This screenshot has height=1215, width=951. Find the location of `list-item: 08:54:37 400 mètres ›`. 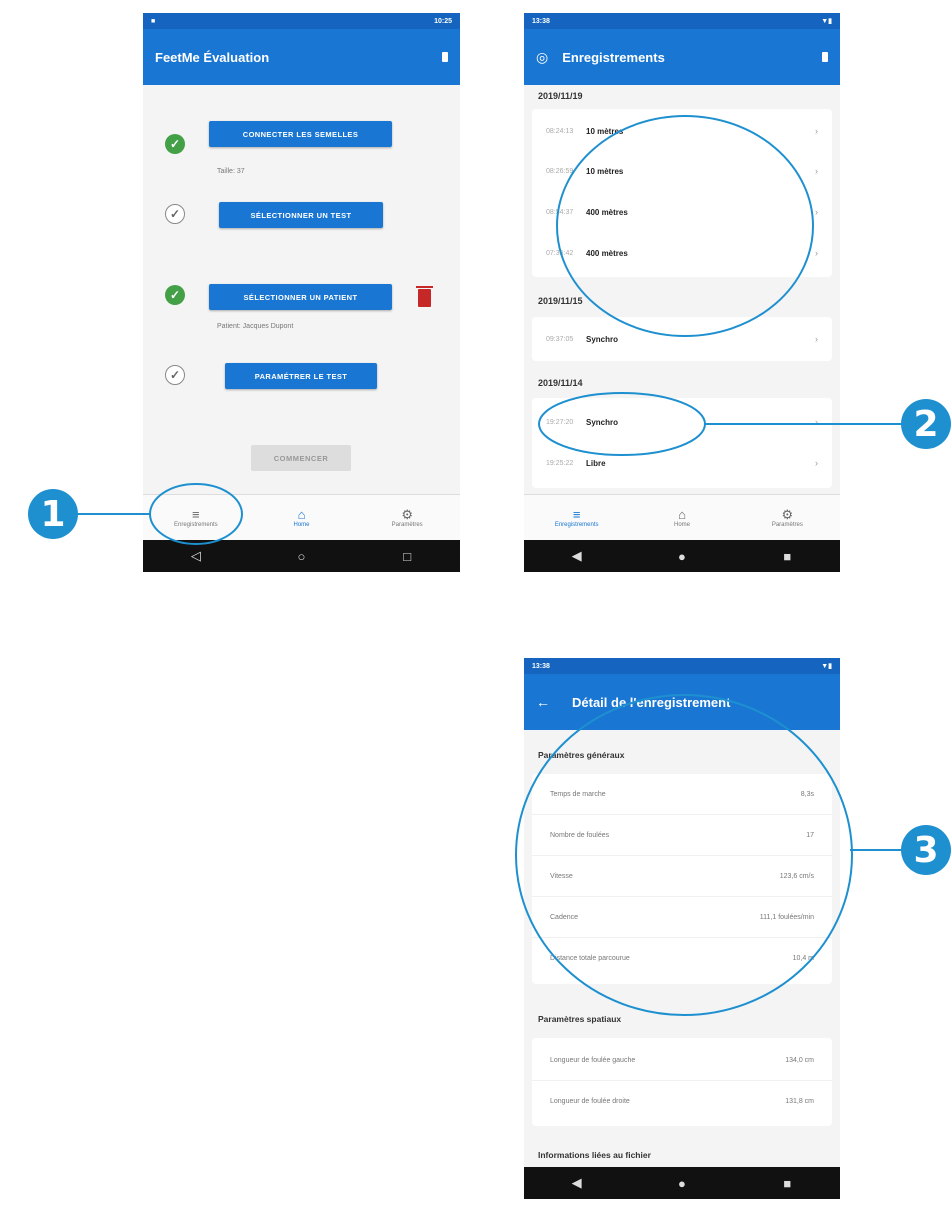

list-item: 08:54:37 400 mètres › is located at coordinates (682, 212).